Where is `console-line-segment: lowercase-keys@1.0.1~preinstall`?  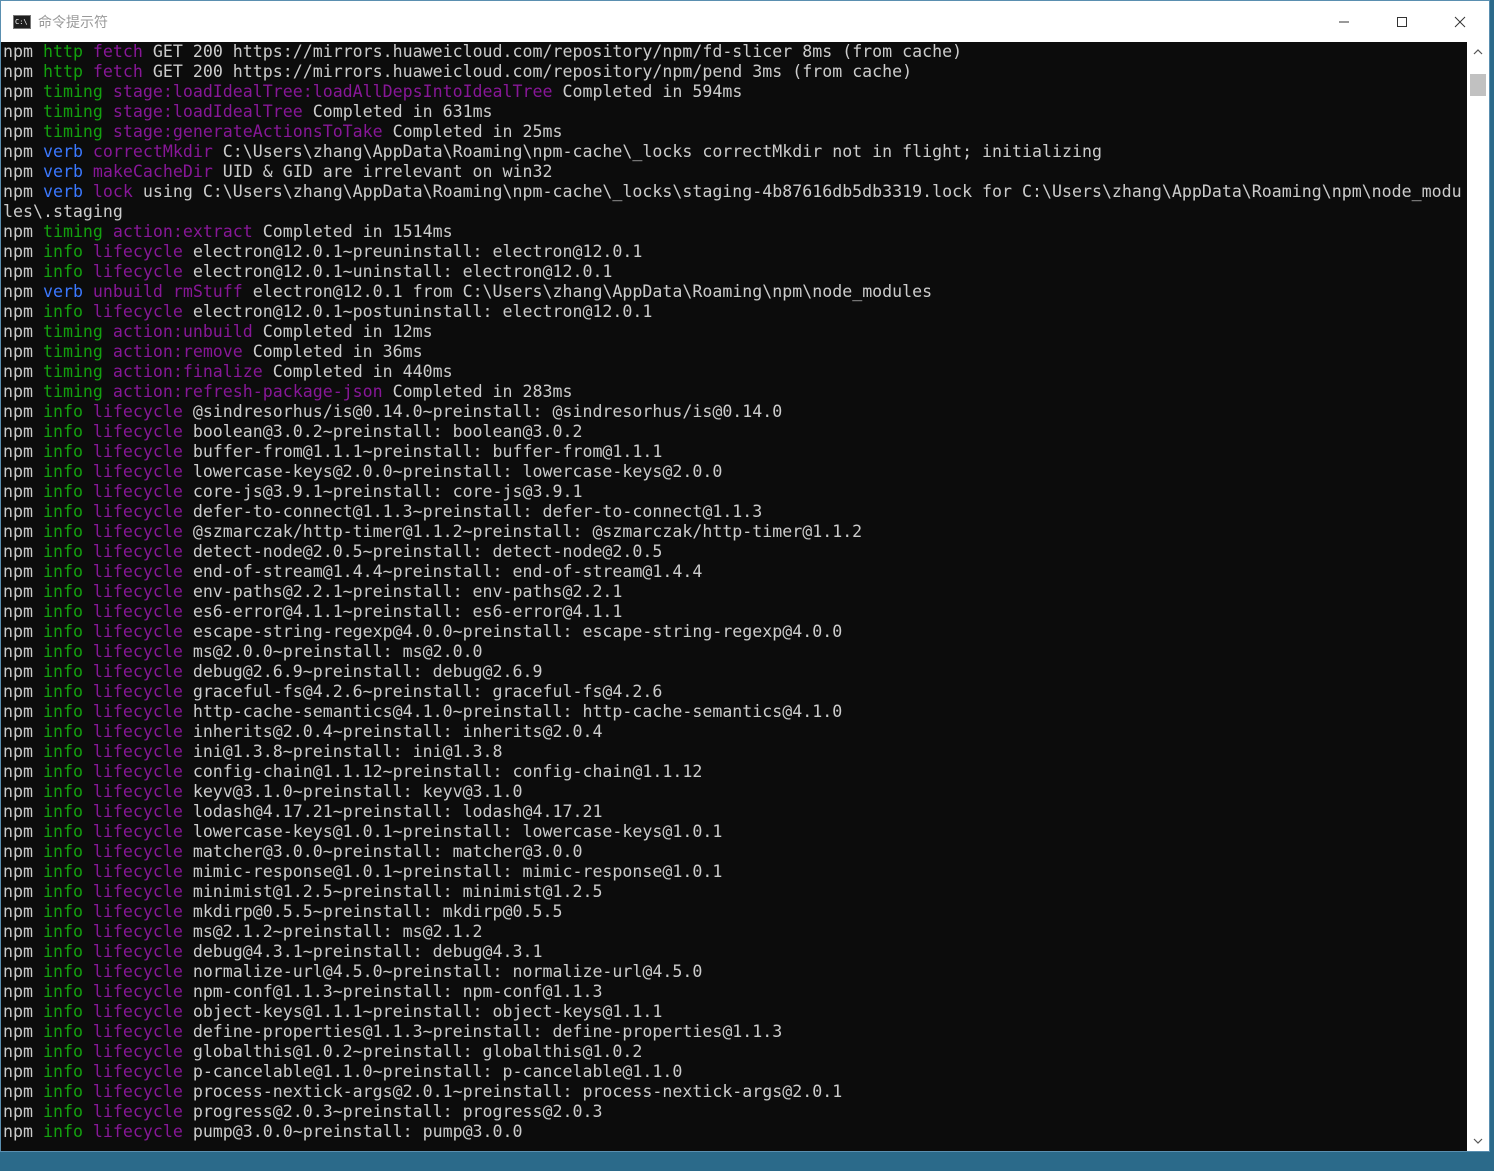 console-line-segment: lowercase-keys@1.0.1~preinstall is located at coordinates (457, 831).